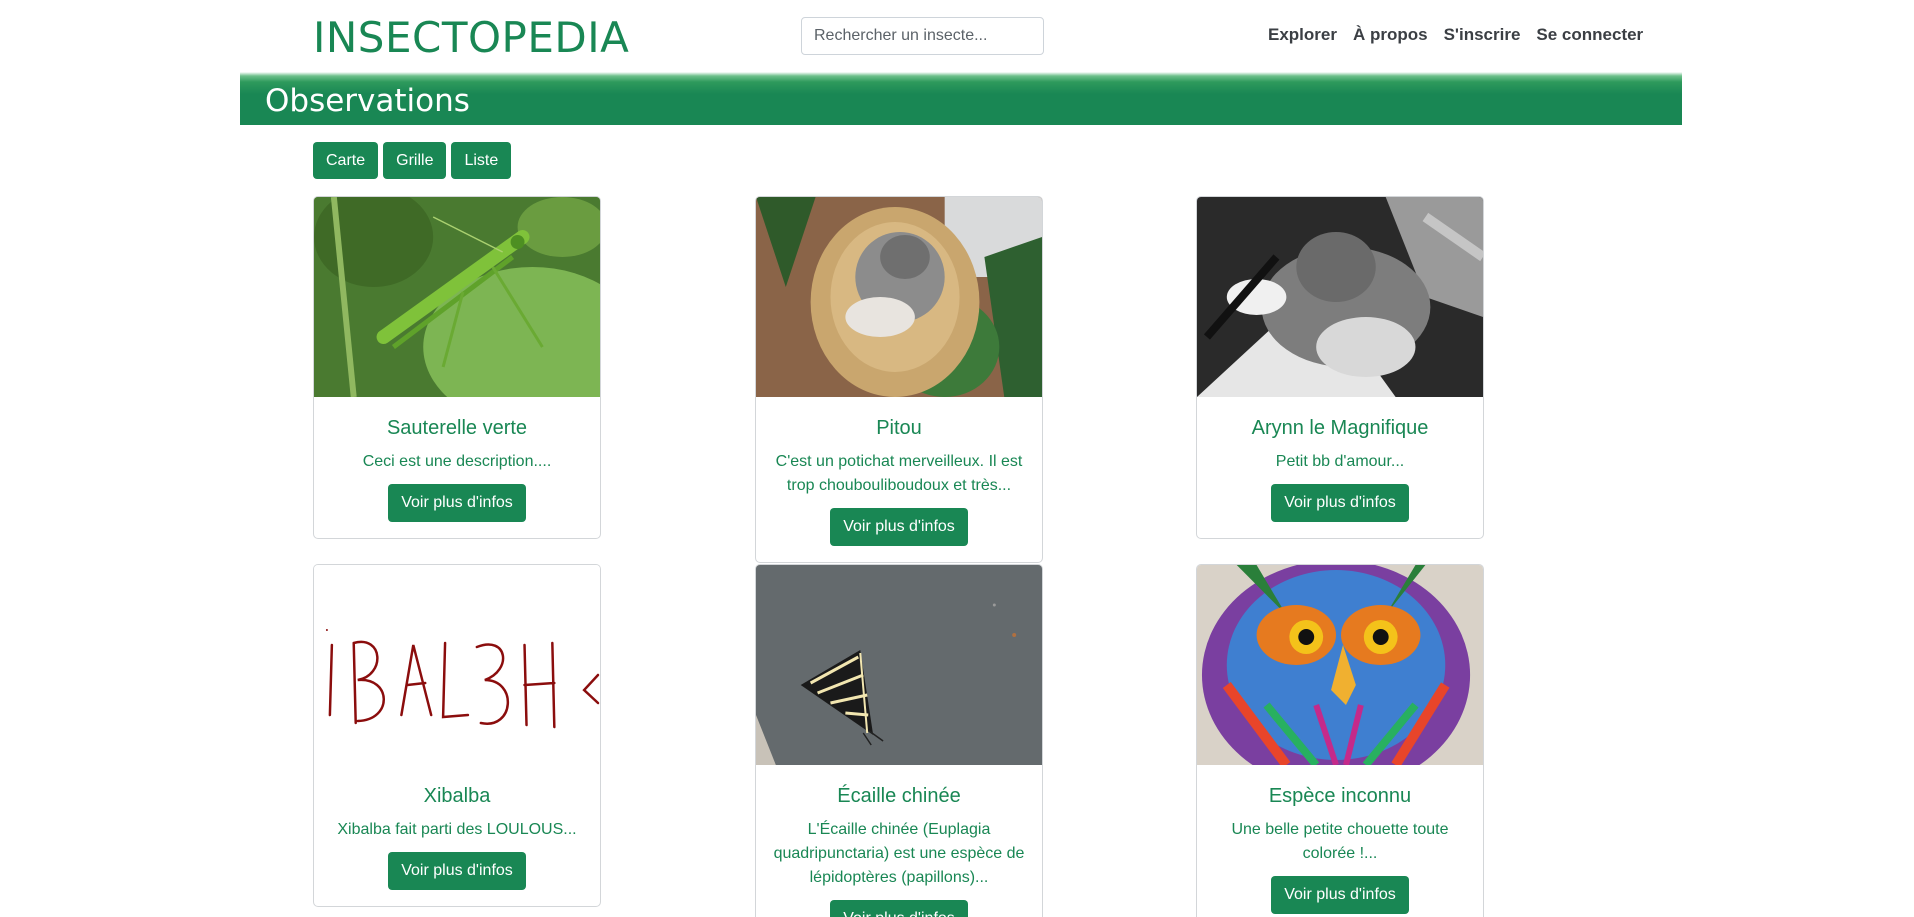 Image resolution: width=1914 pixels, height=917 pixels. What do you see at coordinates (1589, 35) in the screenshot?
I see `nav-login: Se connecter` at bounding box center [1589, 35].